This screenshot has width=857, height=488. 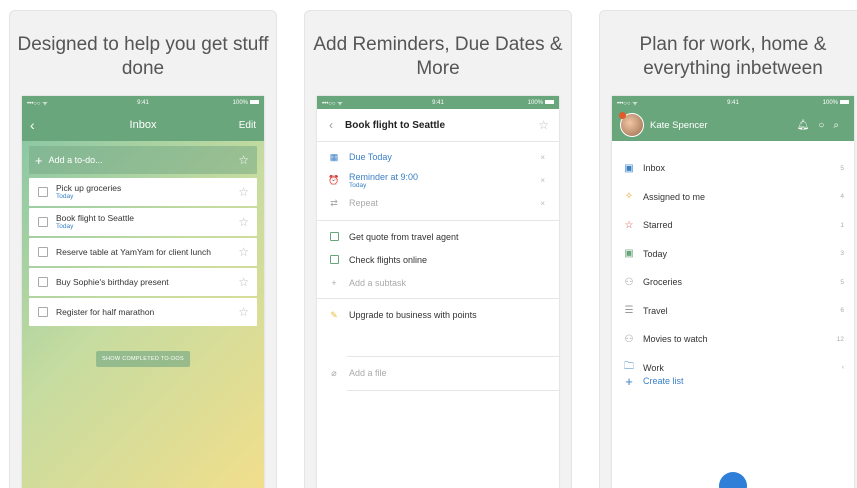 What do you see at coordinates (370, 157) in the screenshot?
I see `due-date-label: Due Today` at bounding box center [370, 157].